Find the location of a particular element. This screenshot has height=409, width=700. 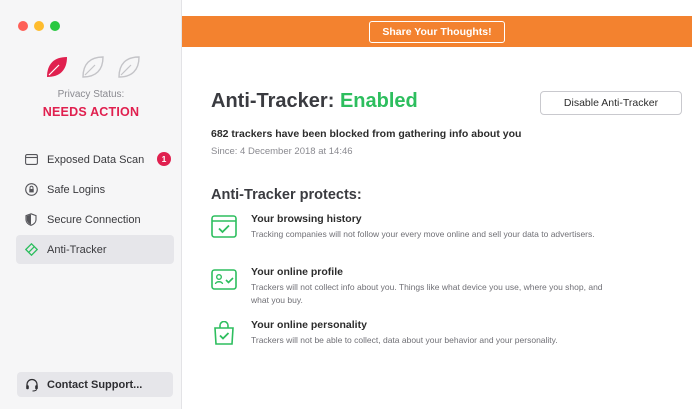

leaf-active-icon is located at coordinates (57, 67).